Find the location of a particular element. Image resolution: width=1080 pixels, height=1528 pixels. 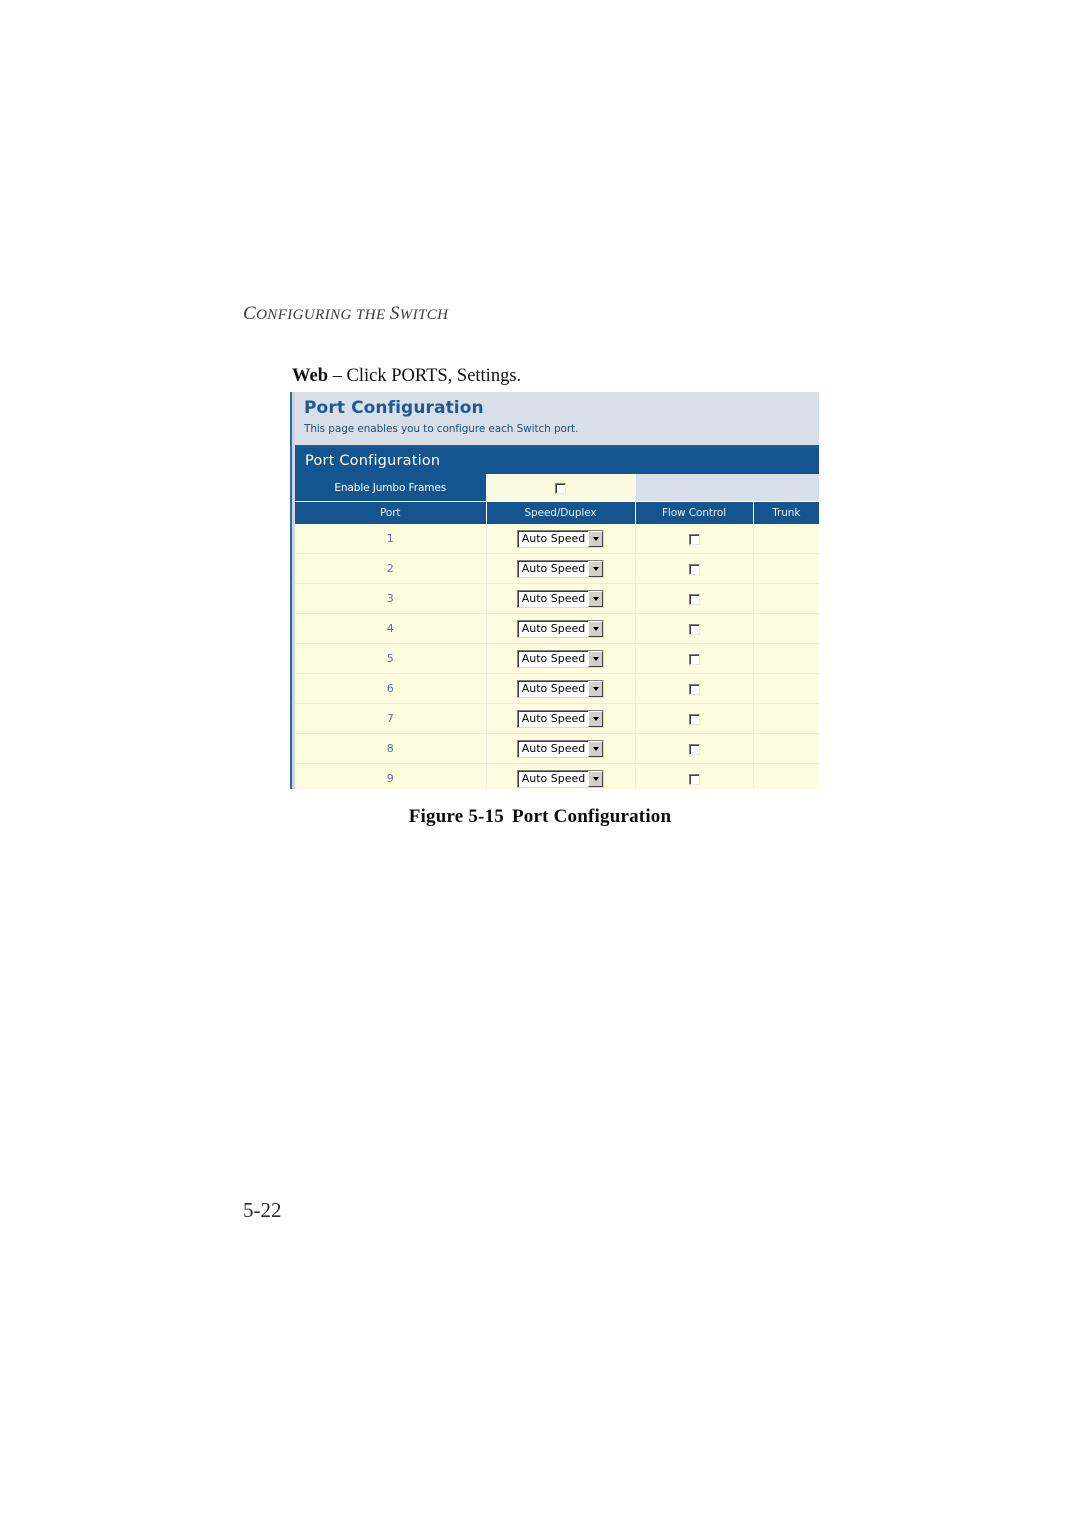

port-number-cell: 4 is located at coordinates (391, 628).